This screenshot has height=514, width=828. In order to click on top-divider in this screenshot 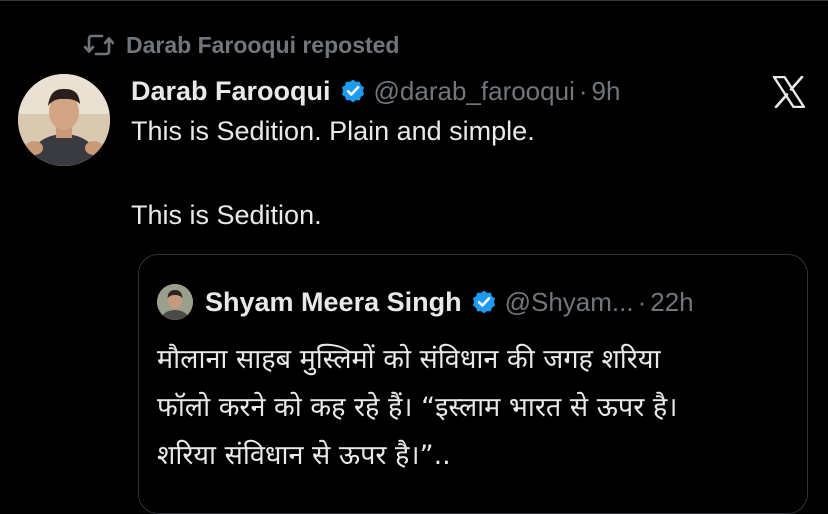, I will do `click(414, 0)`.